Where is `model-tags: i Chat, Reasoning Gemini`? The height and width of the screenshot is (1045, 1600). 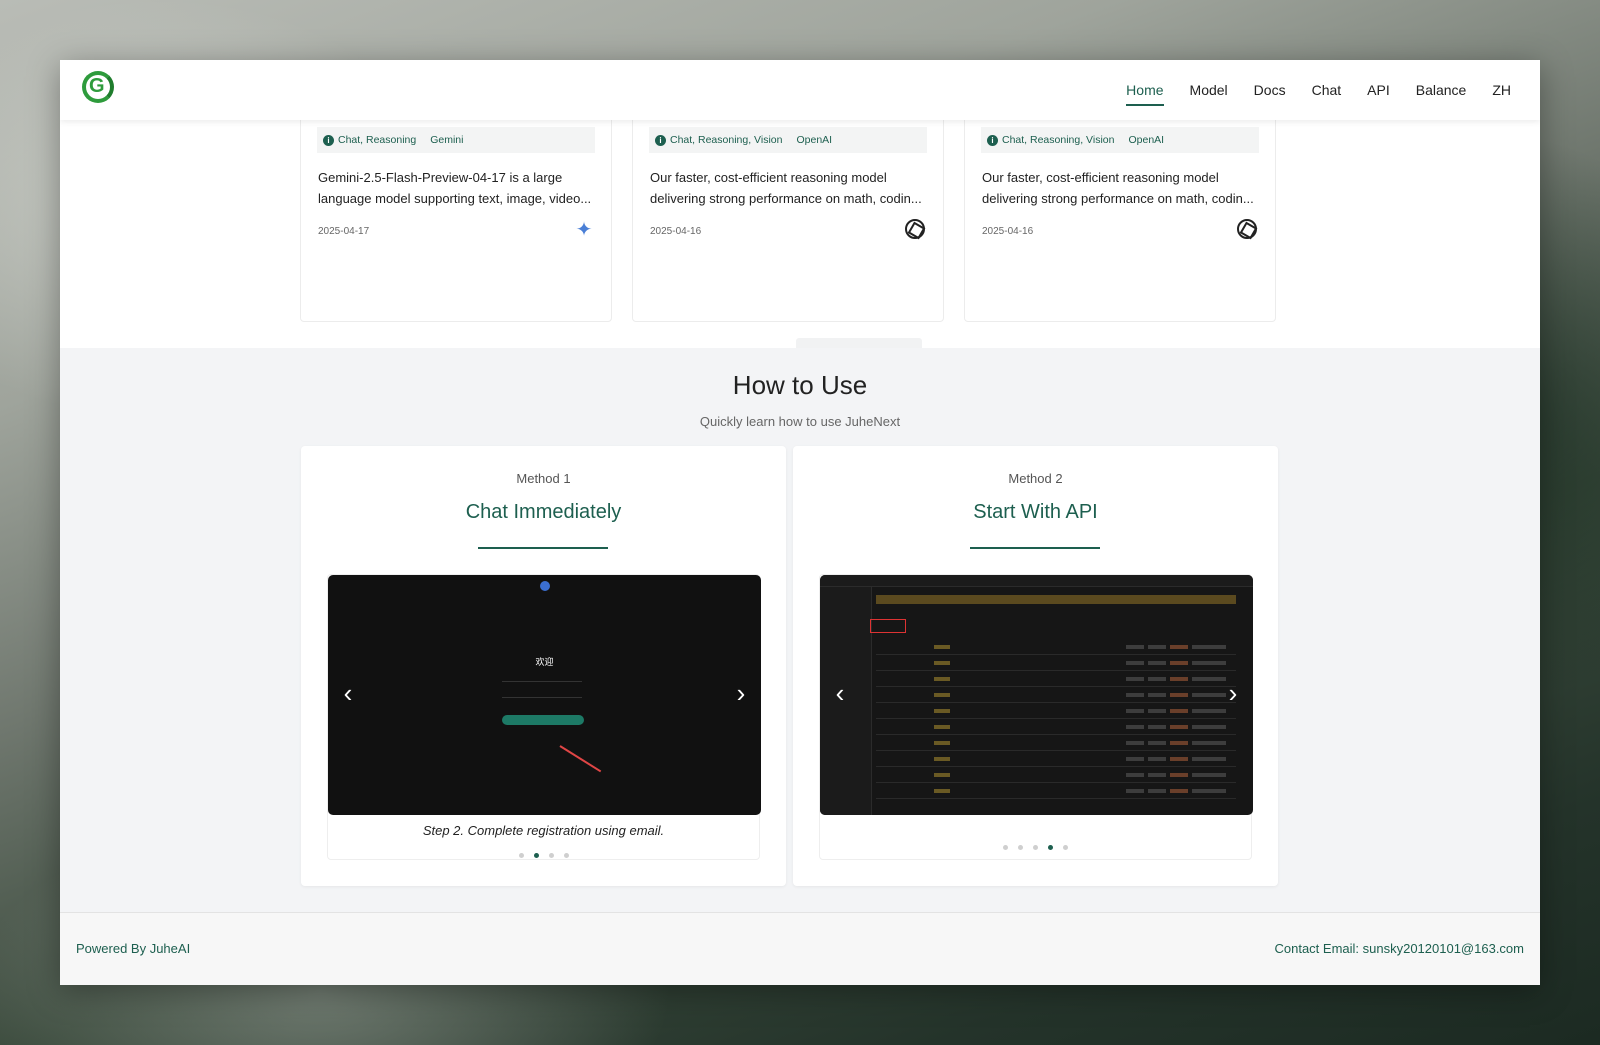 model-tags: i Chat, Reasoning Gemini is located at coordinates (456, 140).